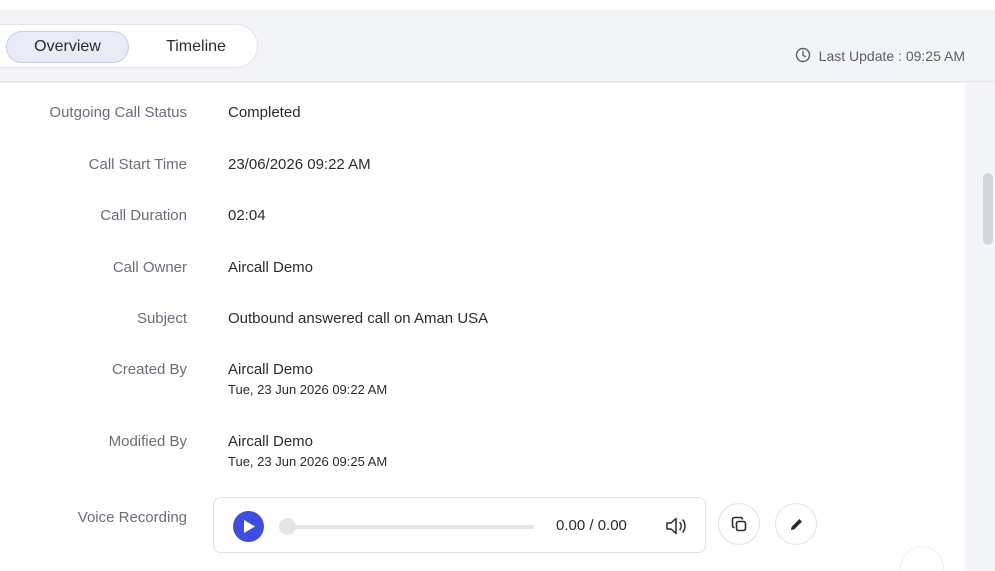 This screenshot has height=571, width=995. Describe the element at coordinates (143, 215) in the screenshot. I see `field-label: Call Duration` at that location.